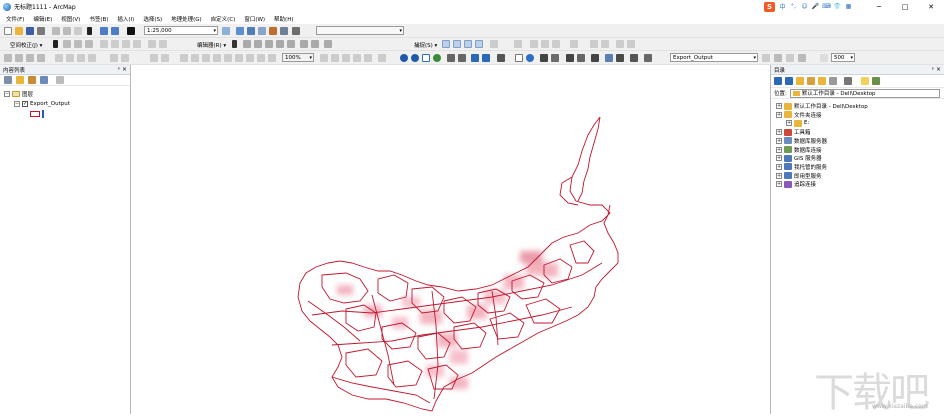 This screenshot has width=944, height=418. I want to click on find-icon, so click(581, 58).